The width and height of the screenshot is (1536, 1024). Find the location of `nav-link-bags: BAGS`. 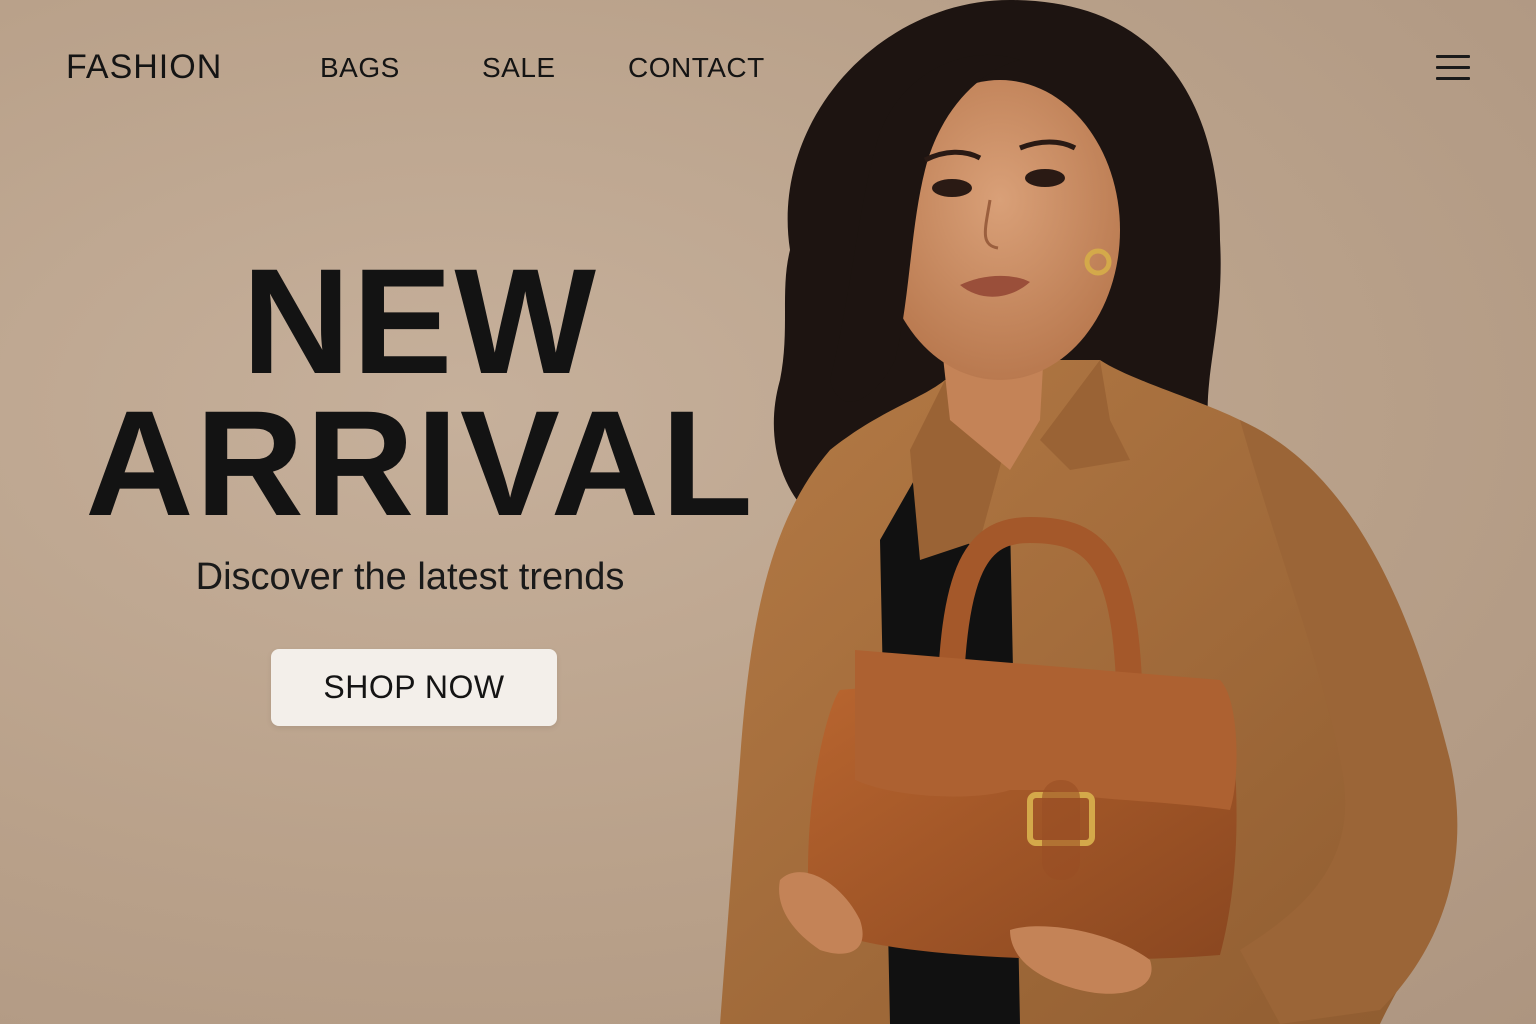

nav-link-bags: BAGS is located at coordinates (360, 68).